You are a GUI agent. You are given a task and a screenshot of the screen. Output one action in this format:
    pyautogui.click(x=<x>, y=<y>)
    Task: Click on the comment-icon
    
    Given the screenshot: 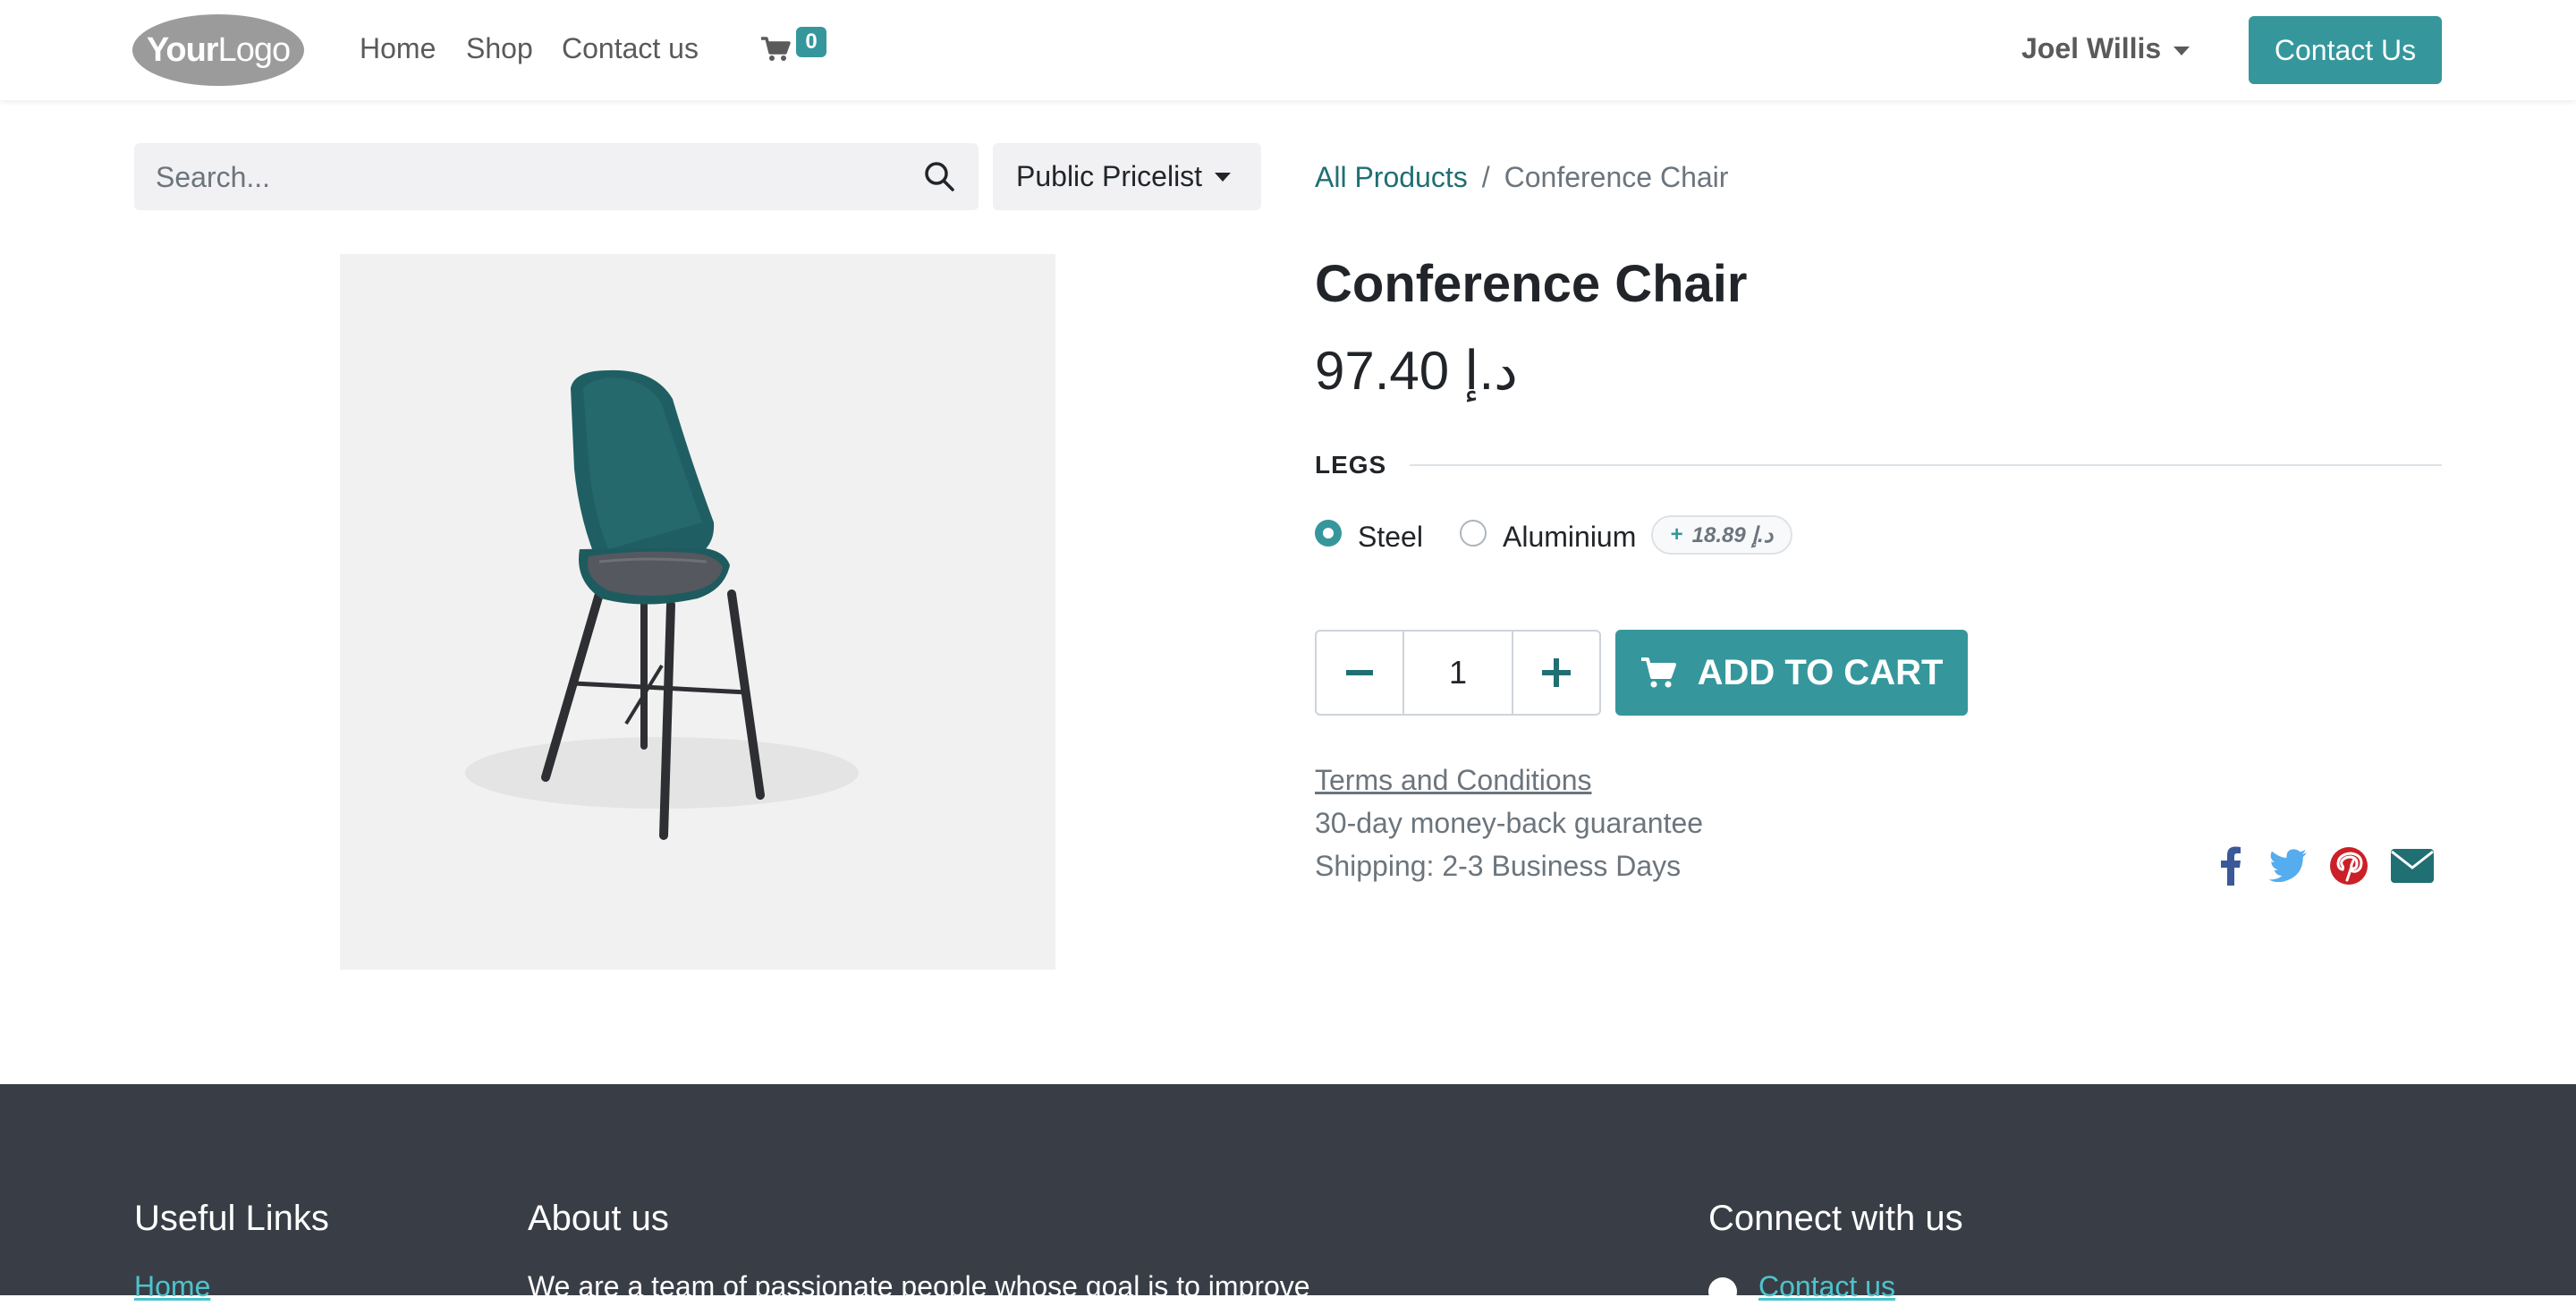 What is the action you would take?
    pyautogui.click(x=1722, y=1291)
    